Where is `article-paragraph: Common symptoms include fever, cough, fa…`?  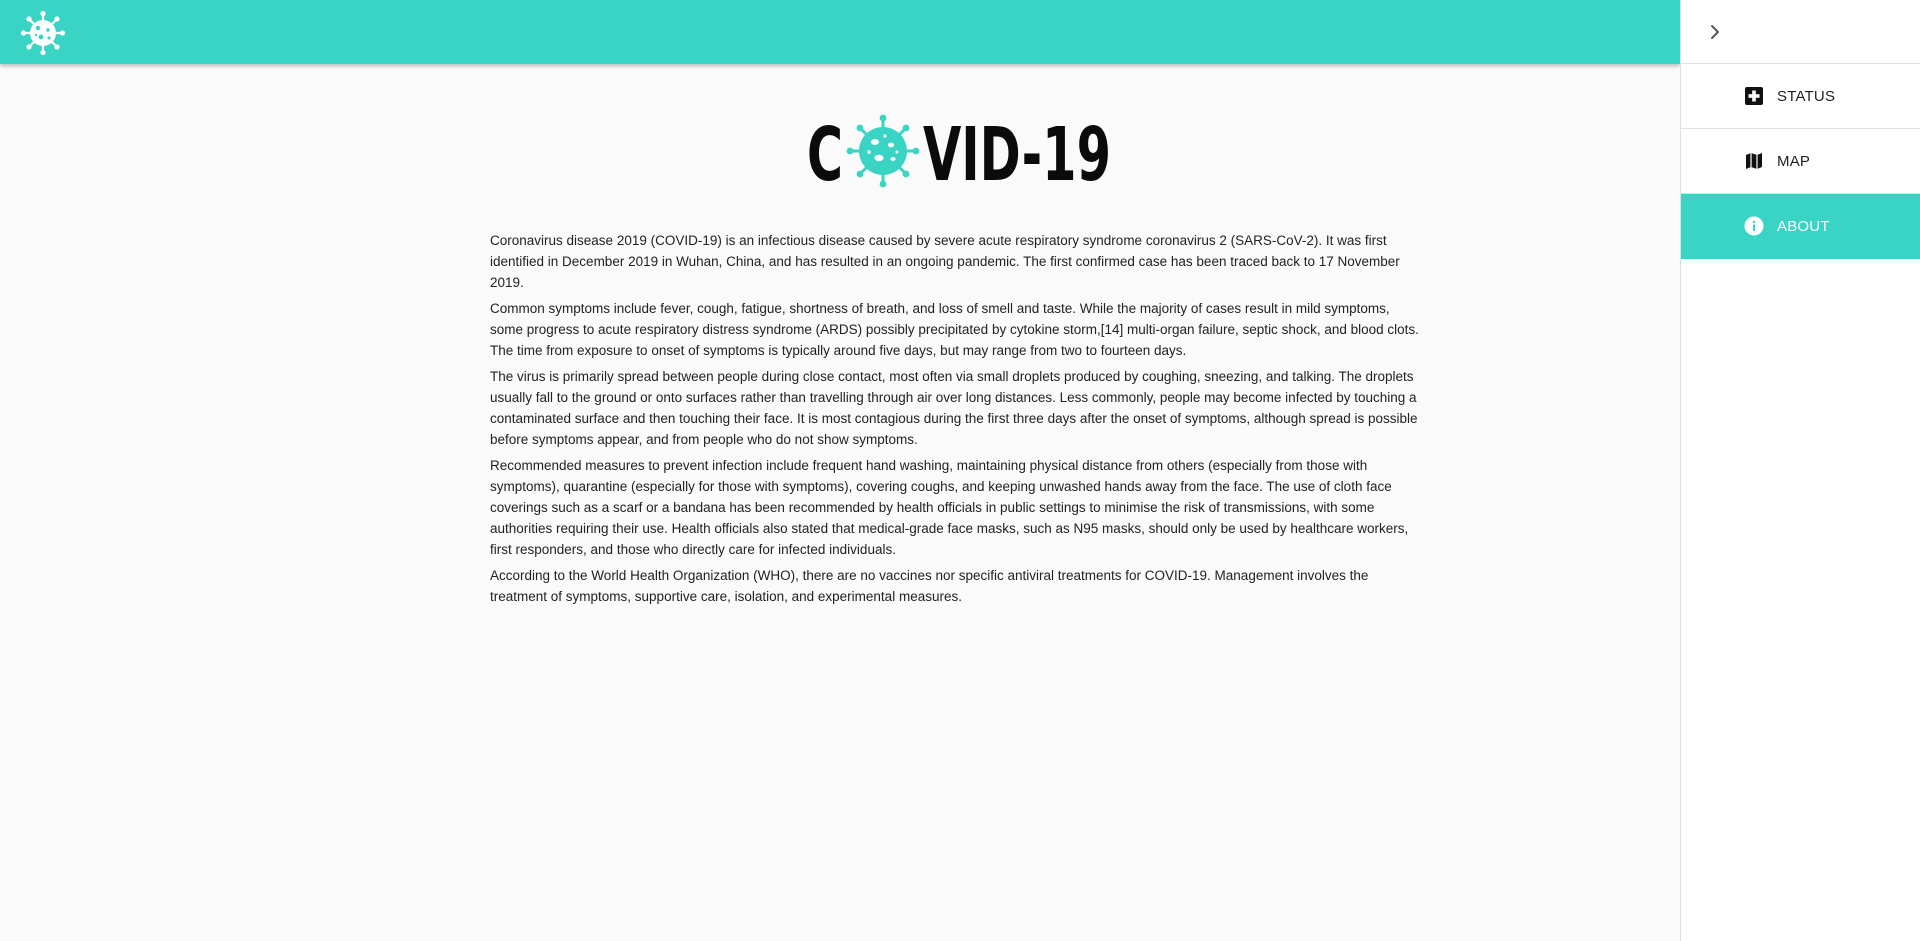 article-paragraph: Common symptoms include fever, cough, fa… is located at coordinates (954, 329).